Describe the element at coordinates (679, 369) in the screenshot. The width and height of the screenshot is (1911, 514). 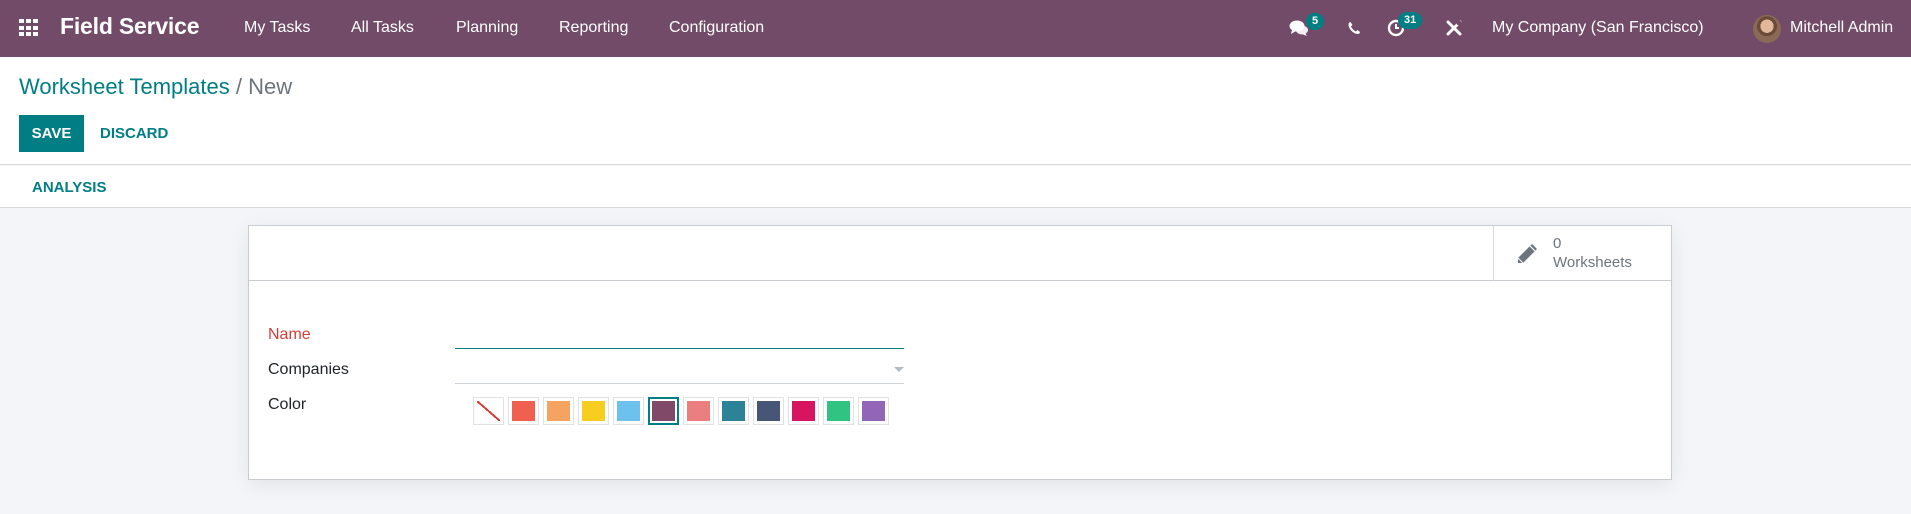
I see `companies-select` at that location.